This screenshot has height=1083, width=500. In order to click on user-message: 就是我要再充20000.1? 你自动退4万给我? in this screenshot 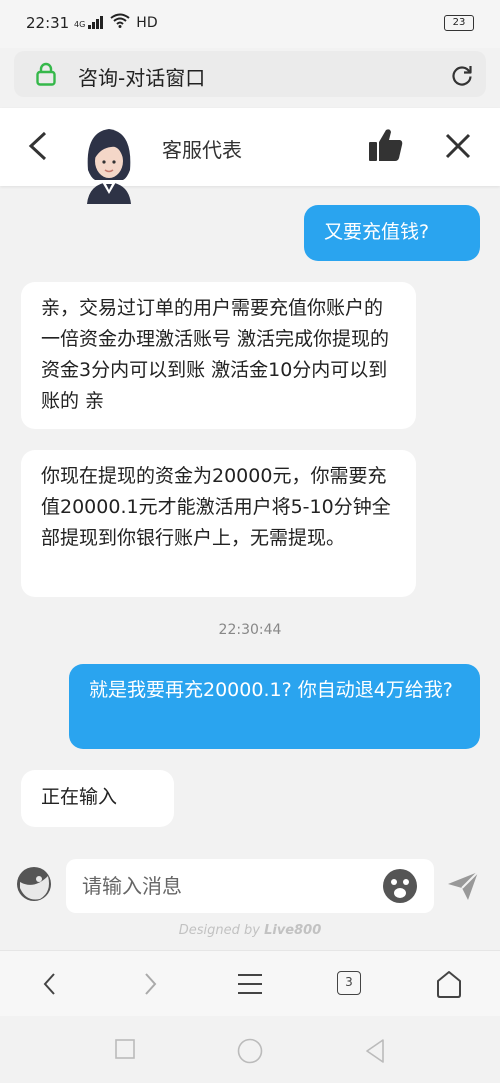, I will do `click(274, 706)`.